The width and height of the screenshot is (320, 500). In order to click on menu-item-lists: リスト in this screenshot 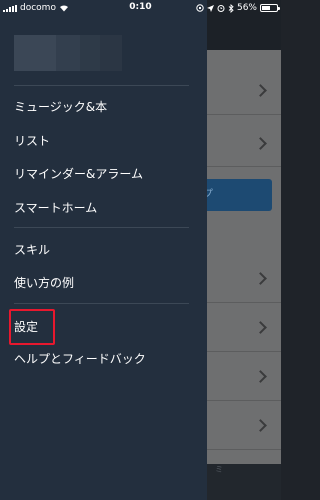, I will do `click(32, 140)`.